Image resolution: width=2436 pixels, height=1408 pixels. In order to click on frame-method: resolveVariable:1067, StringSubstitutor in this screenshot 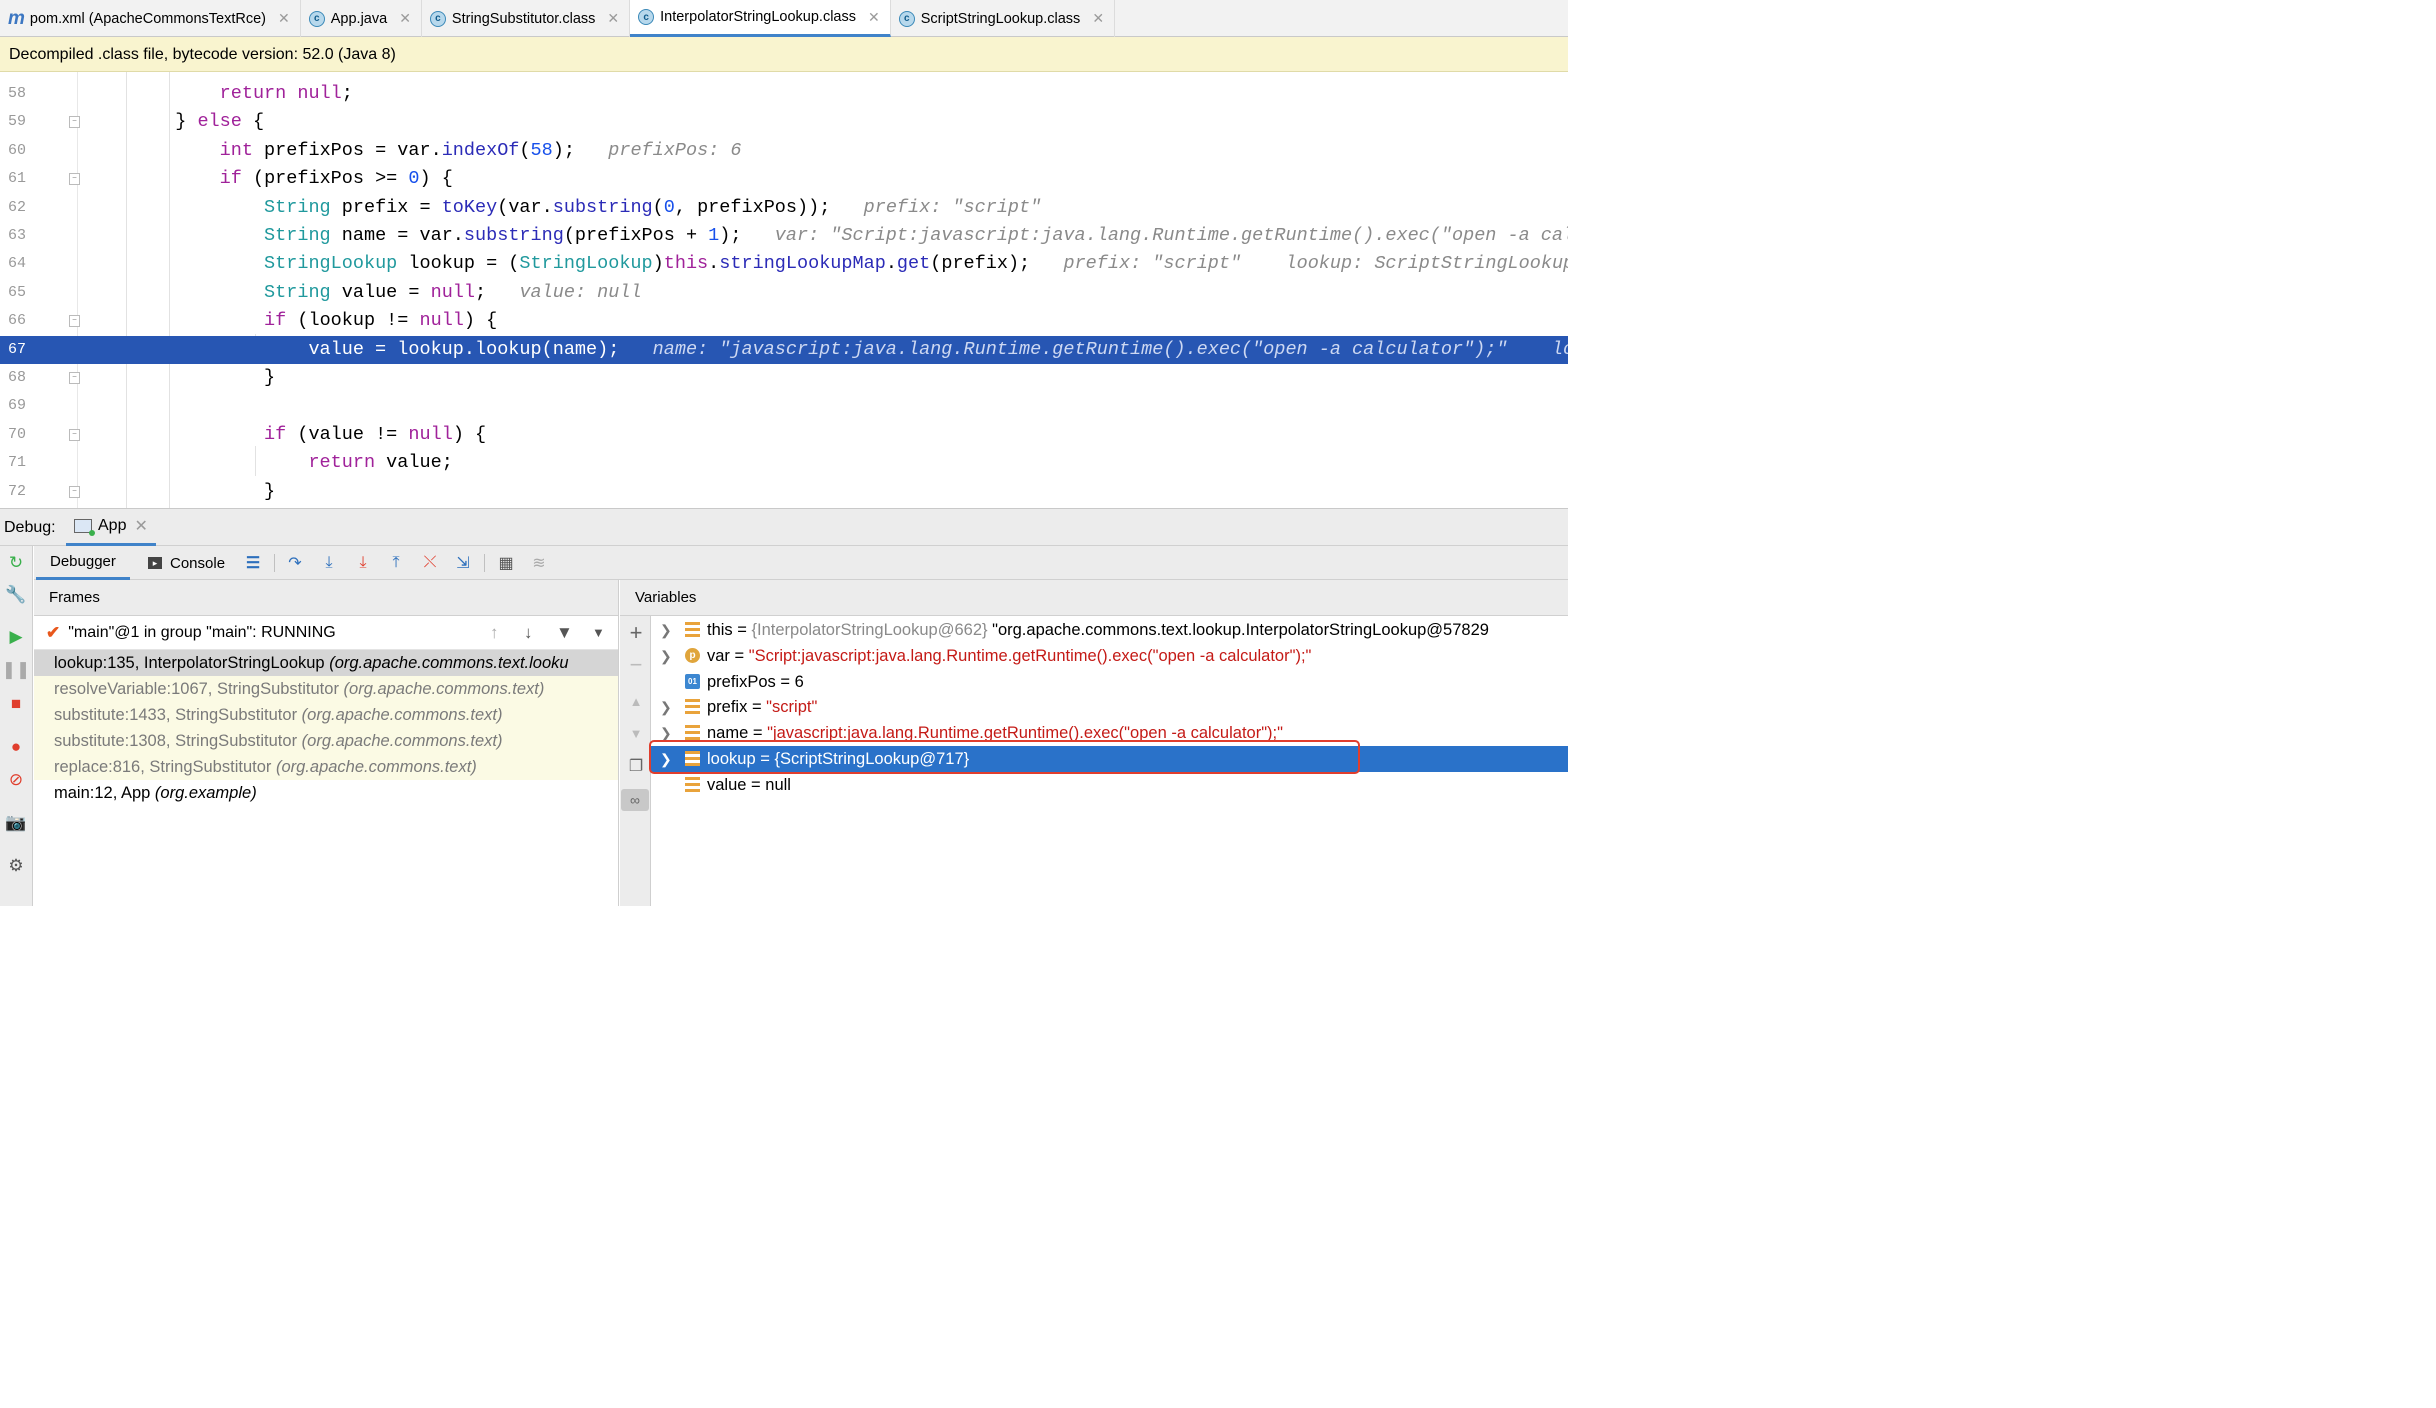, I will do `click(199, 689)`.